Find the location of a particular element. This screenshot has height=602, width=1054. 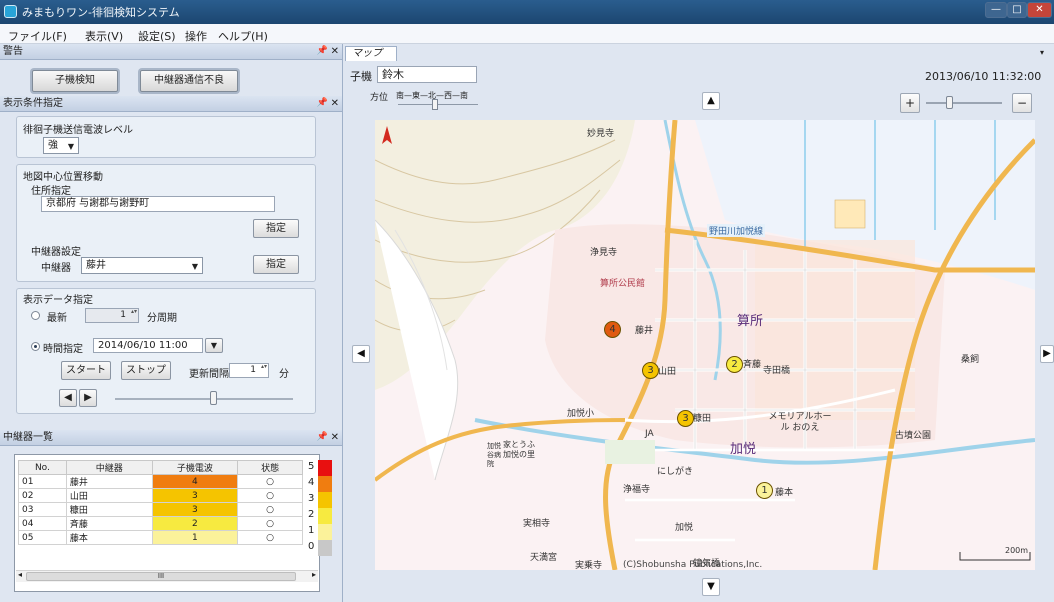

calendar-dropdown-button: ▼ is located at coordinates (214, 345).